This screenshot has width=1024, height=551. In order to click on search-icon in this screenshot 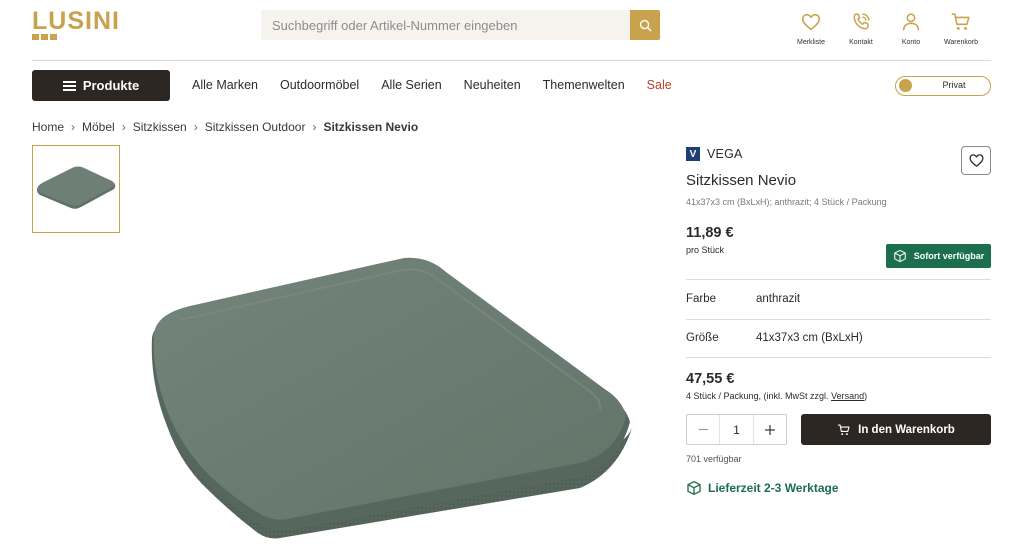, I will do `click(645, 25)`.